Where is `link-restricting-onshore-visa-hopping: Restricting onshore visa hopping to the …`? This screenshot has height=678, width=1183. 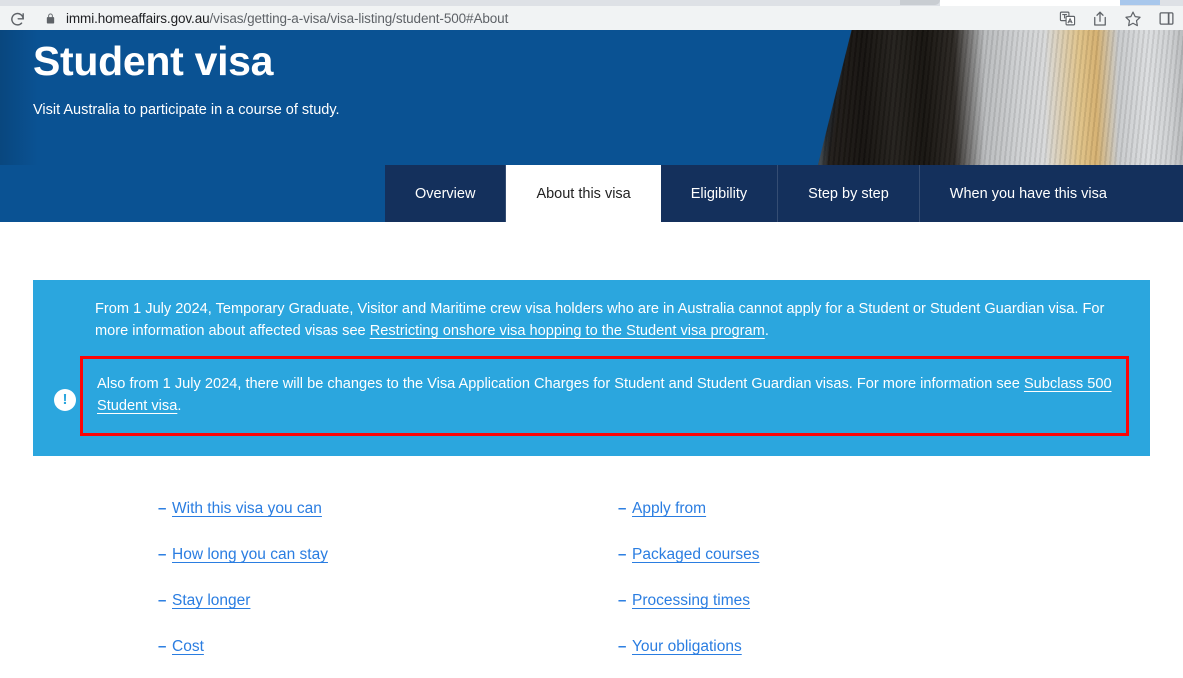 link-restricting-onshore-visa-hopping: Restricting onshore visa hopping to the … is located at coordinates (567, 331).